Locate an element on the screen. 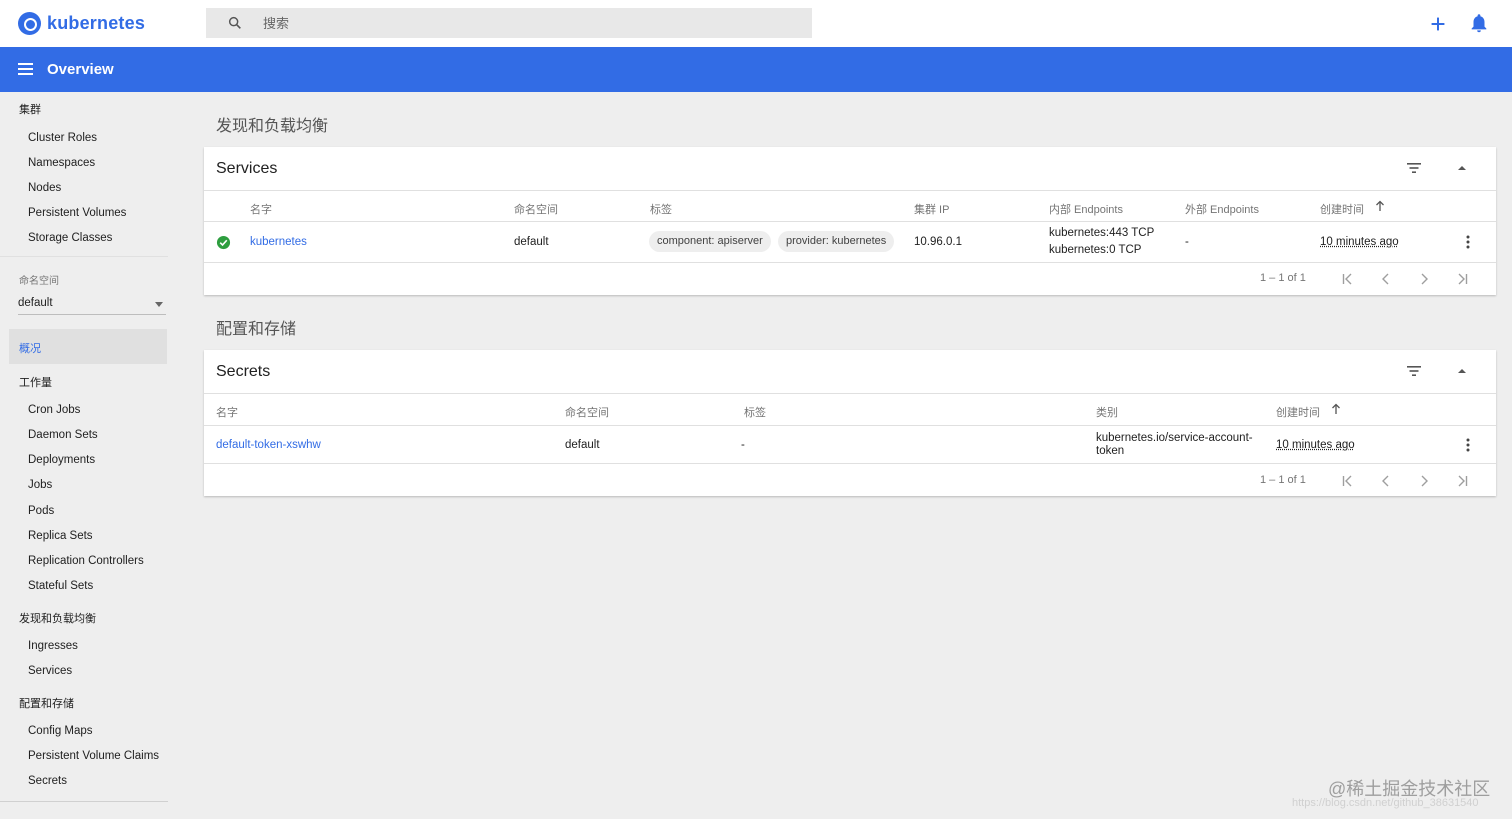 This screenshot has height=819, width=1512. column-header-external-endpoints: 外部 Endpoints is located at coordinates (1222, 210).